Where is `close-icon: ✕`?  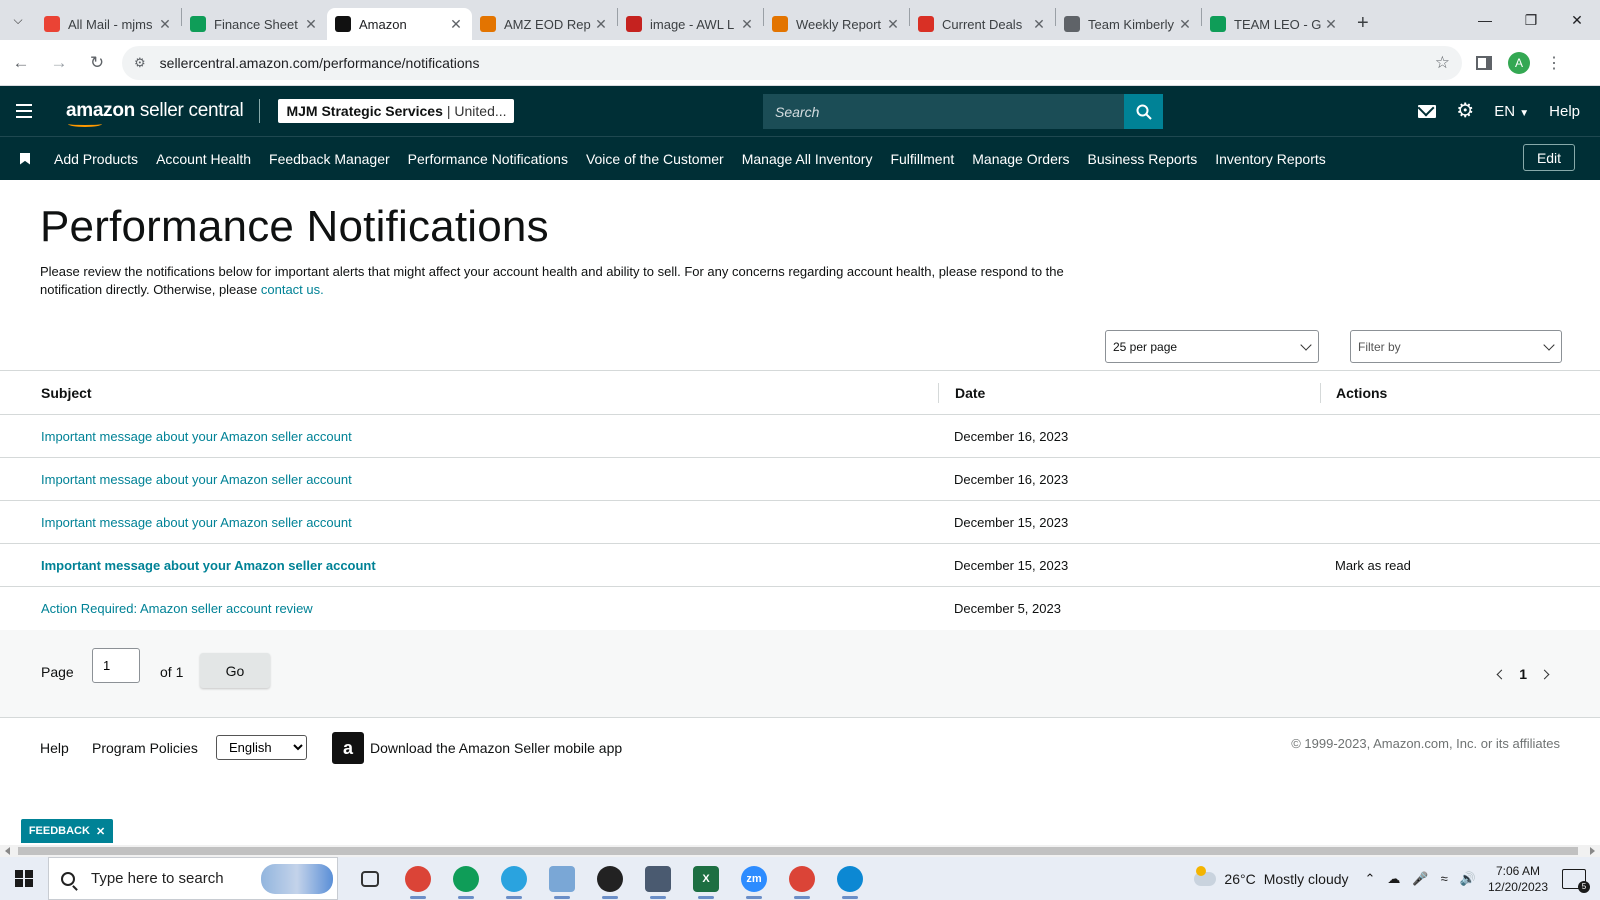 close-icon: ✕ is located at coordinates (100, 831).